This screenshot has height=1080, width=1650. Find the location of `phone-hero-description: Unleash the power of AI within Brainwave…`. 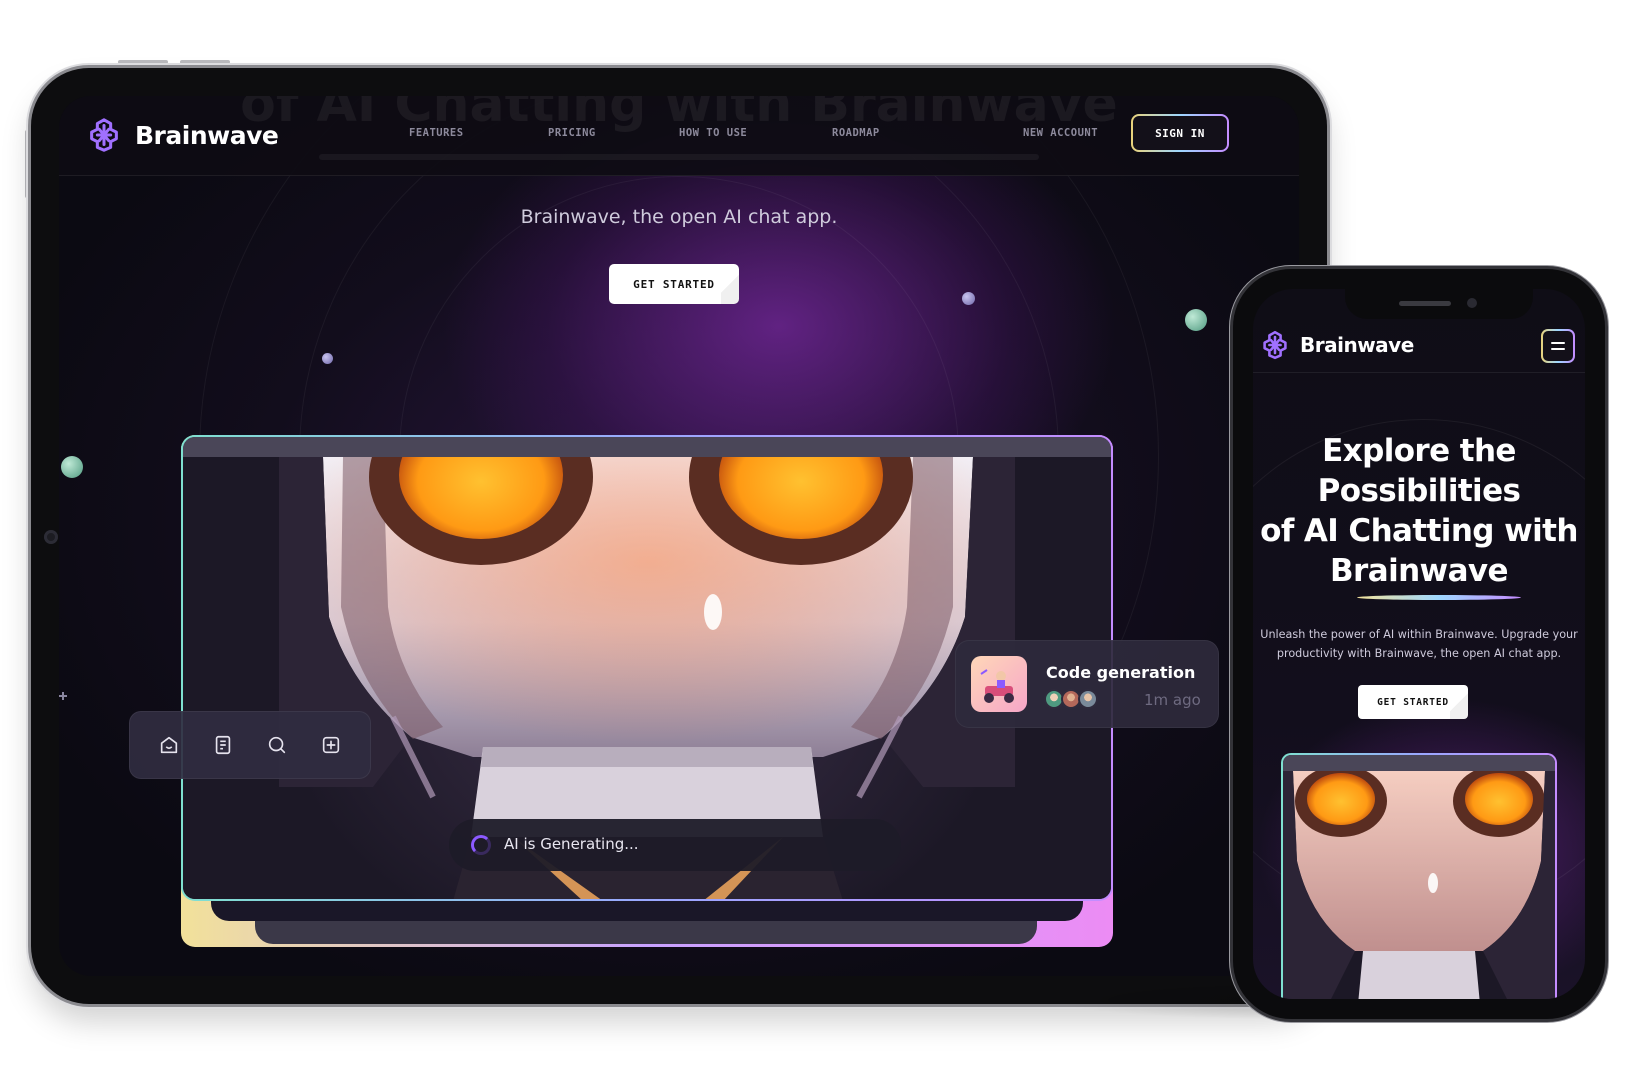

phone-hero-description: Unleash the power of AI within Brainwave… is located at coordinates (1419, 644).